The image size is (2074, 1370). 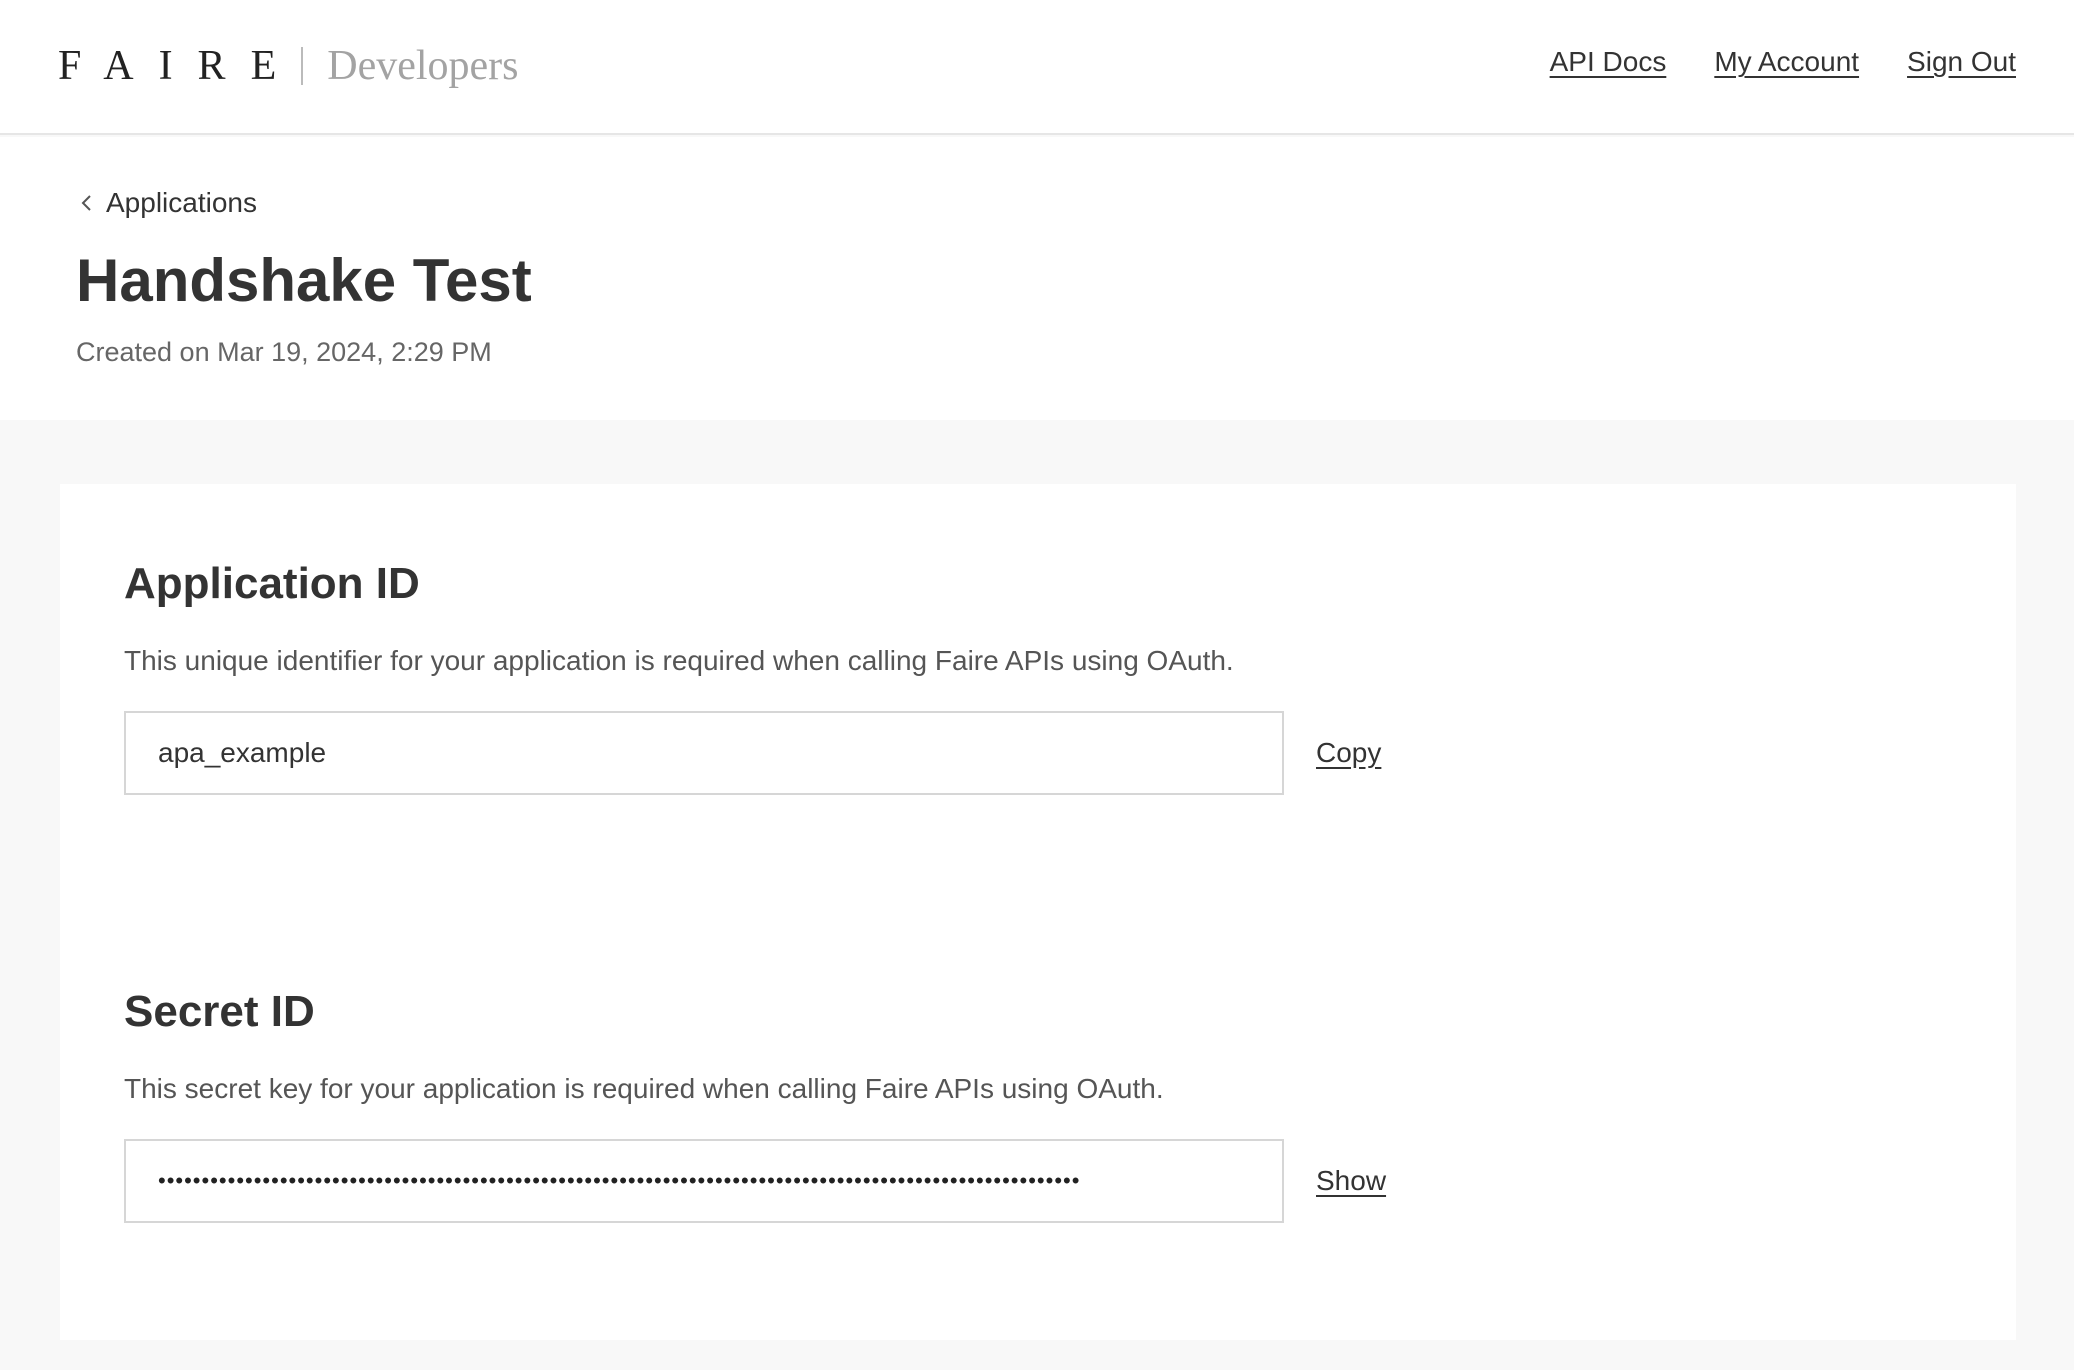 I want to click on sign-out-link: Sign Out, so click(x=1961, y=62).